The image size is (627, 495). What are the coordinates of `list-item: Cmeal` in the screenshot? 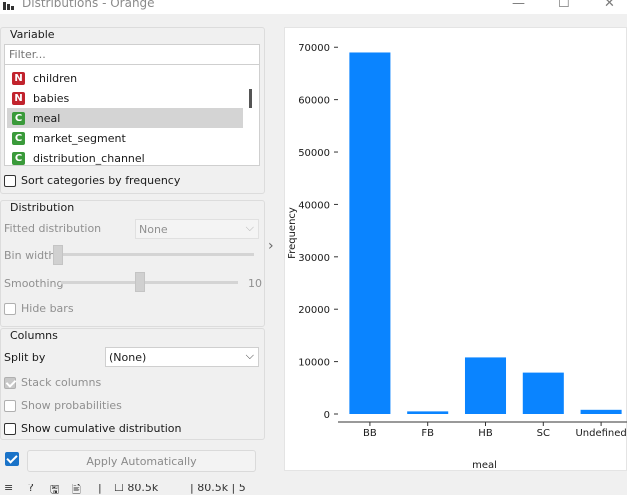 It's located at (125, 118).